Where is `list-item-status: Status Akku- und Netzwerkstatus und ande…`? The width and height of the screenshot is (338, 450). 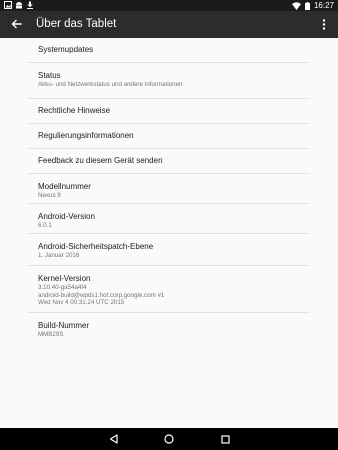 list-item-status: Status Akku- und Netzwerkstatus und ande… is located at coordinates (169, 81).